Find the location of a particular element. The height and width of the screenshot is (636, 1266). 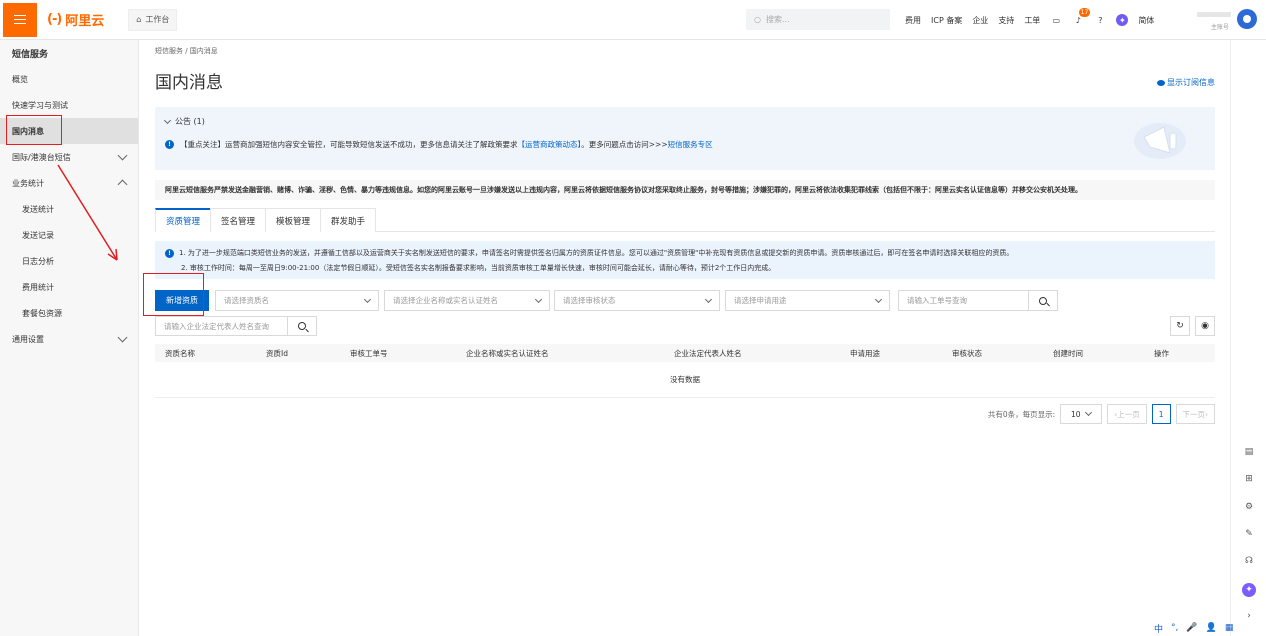

tab-bar: 资质管理 签名管理 模板管理 群发助手 is located at coordinates (685, 220).